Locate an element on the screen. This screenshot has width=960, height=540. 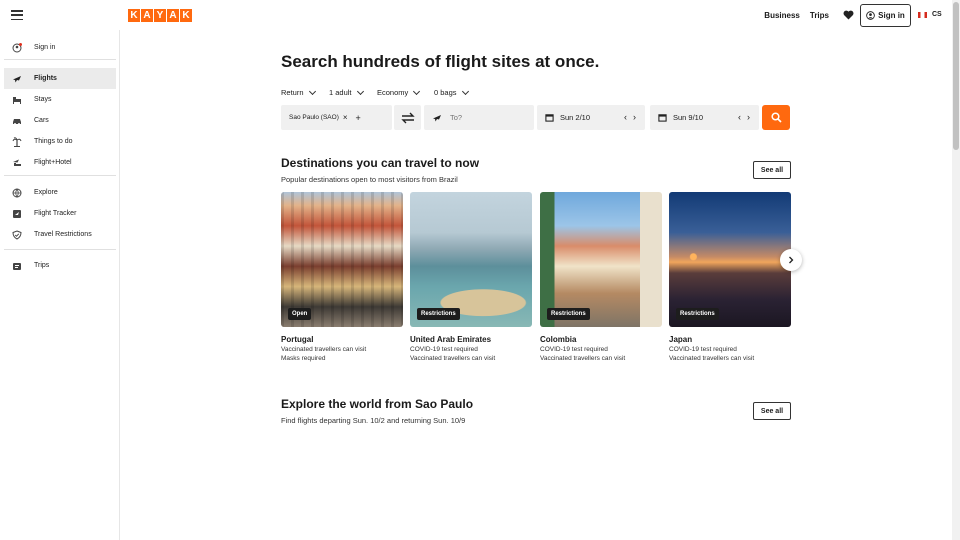
status-badge: Open is located at coordinates (300, 314).